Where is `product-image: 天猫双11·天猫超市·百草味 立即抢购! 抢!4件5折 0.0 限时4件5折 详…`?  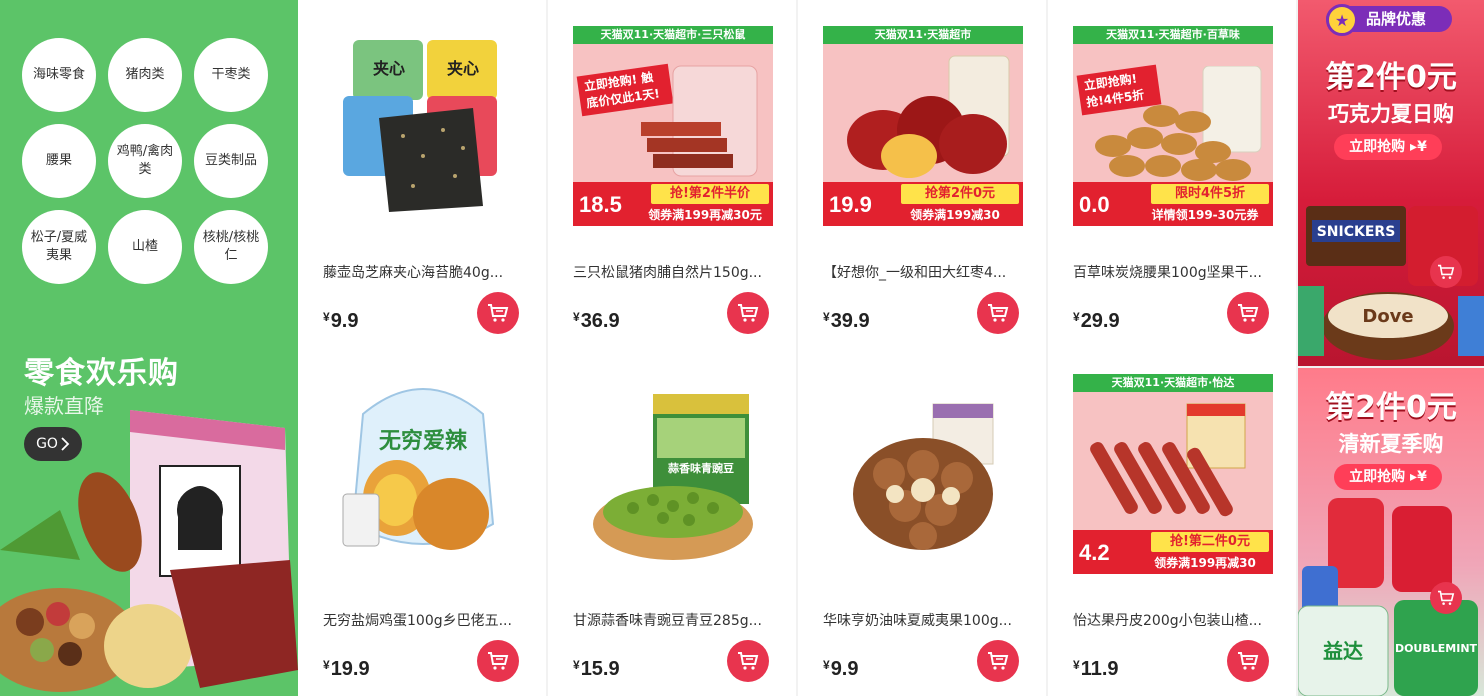
product-image: 天猫双11·天猫超市·百草味 立即抢购! 抢!4件5折 0.0 限时4件5折 详… is located at coordinates (1173, 126).